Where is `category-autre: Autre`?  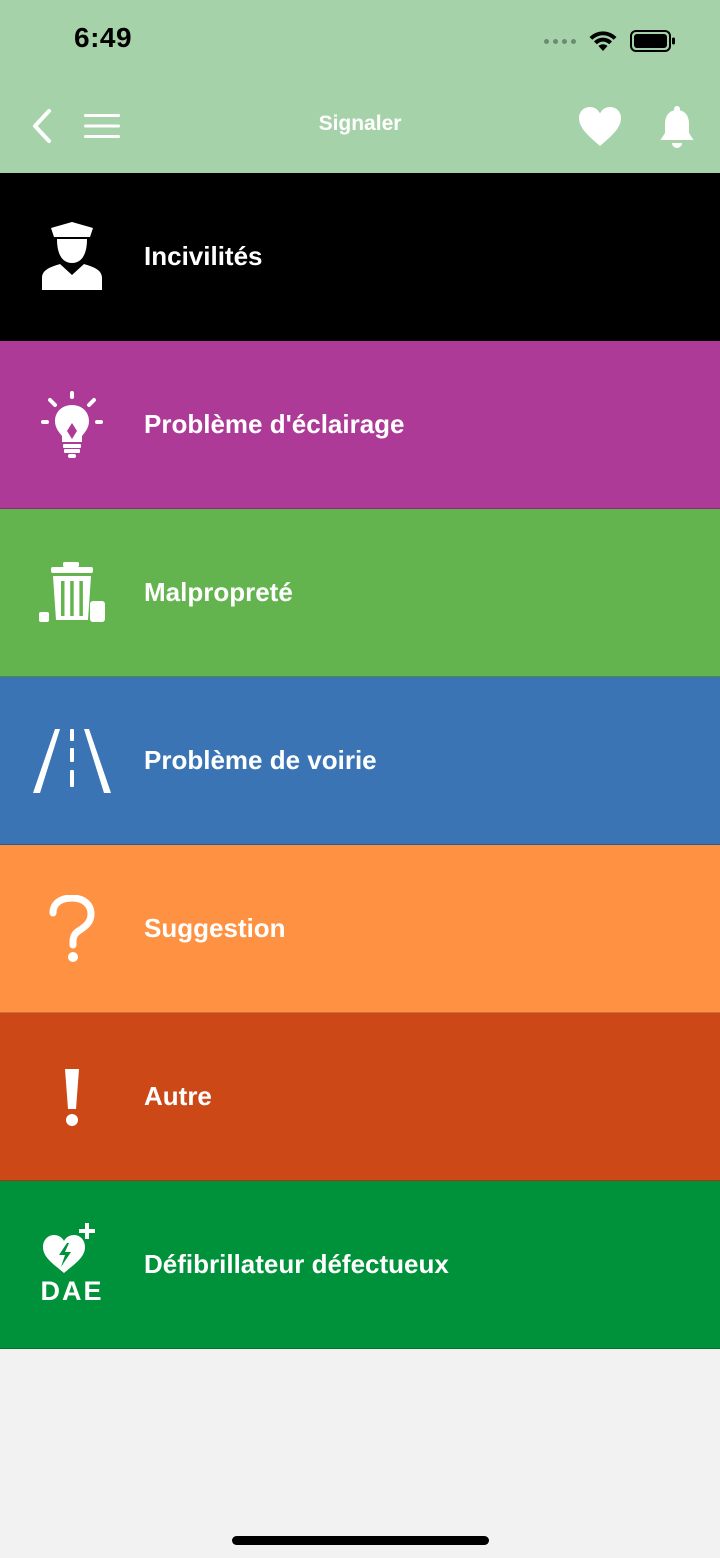
category-autre: Autre is located at coordinates (360, 1097).